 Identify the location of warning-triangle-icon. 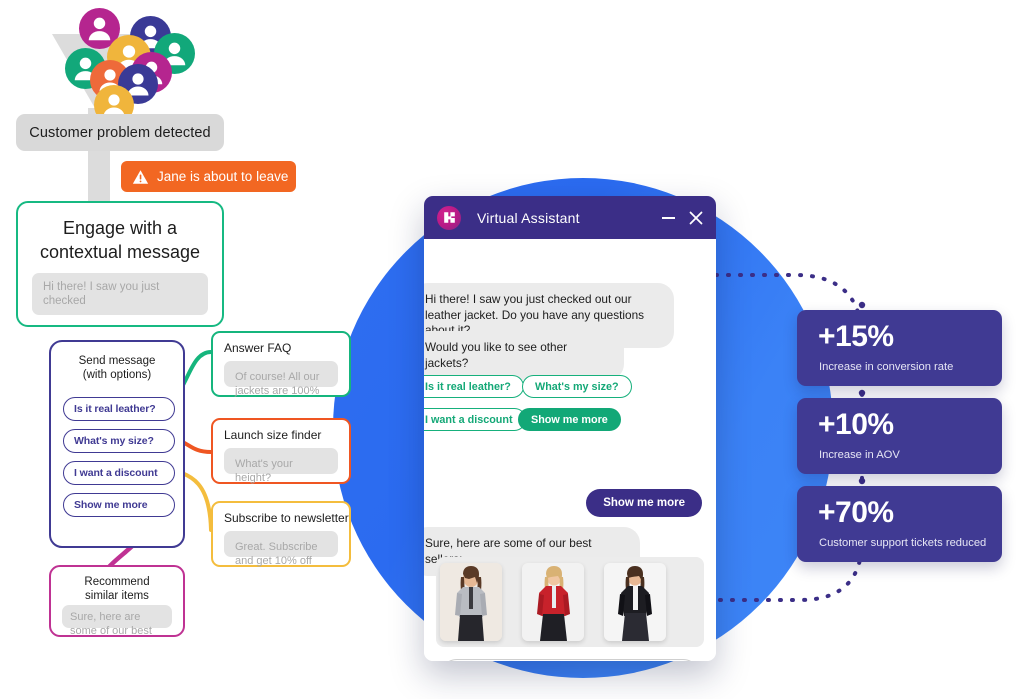
(140, 176).